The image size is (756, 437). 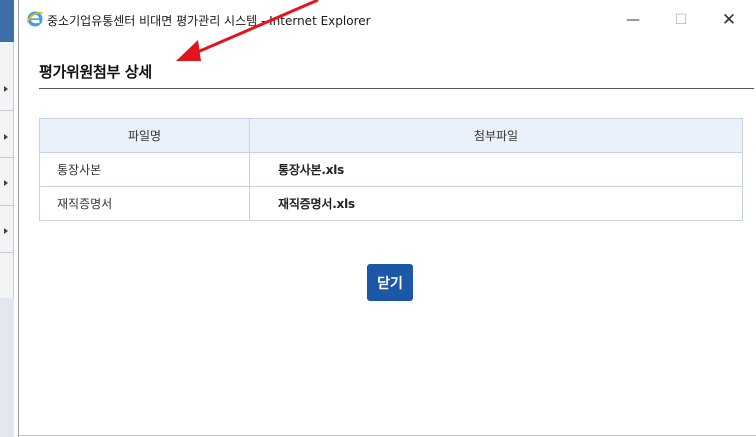 What do you see at coordinates (7, 218) in the screenshot?
I see `background-app-strip` at bounding box center [7, 218].